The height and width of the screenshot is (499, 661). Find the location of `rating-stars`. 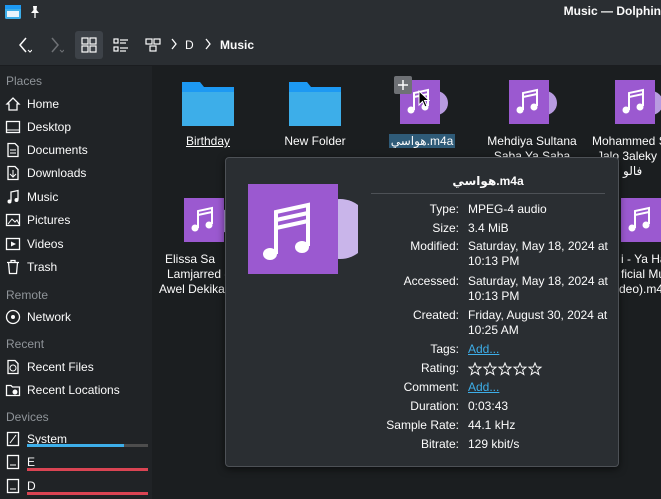

rating-stars is located at coordinates (507, 368).